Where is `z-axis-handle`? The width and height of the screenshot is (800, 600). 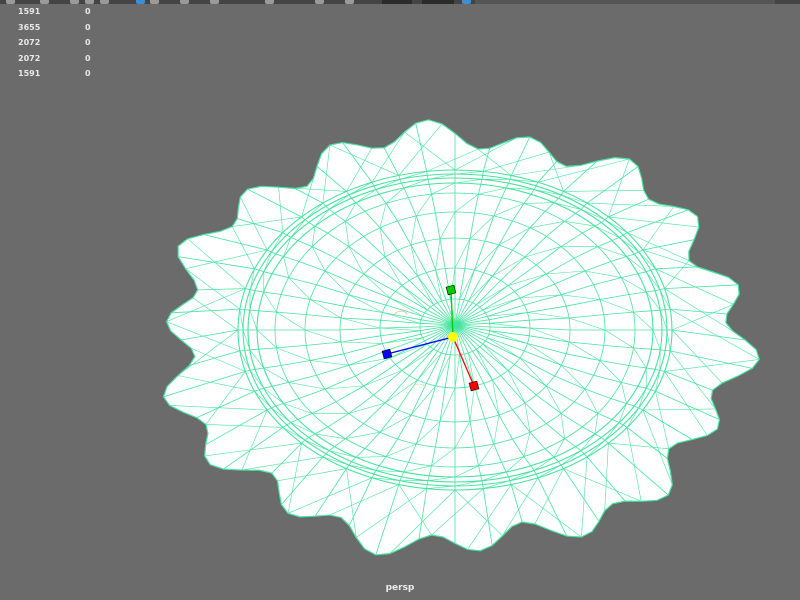 z-axis-handle is located at coordinates (387, 354).